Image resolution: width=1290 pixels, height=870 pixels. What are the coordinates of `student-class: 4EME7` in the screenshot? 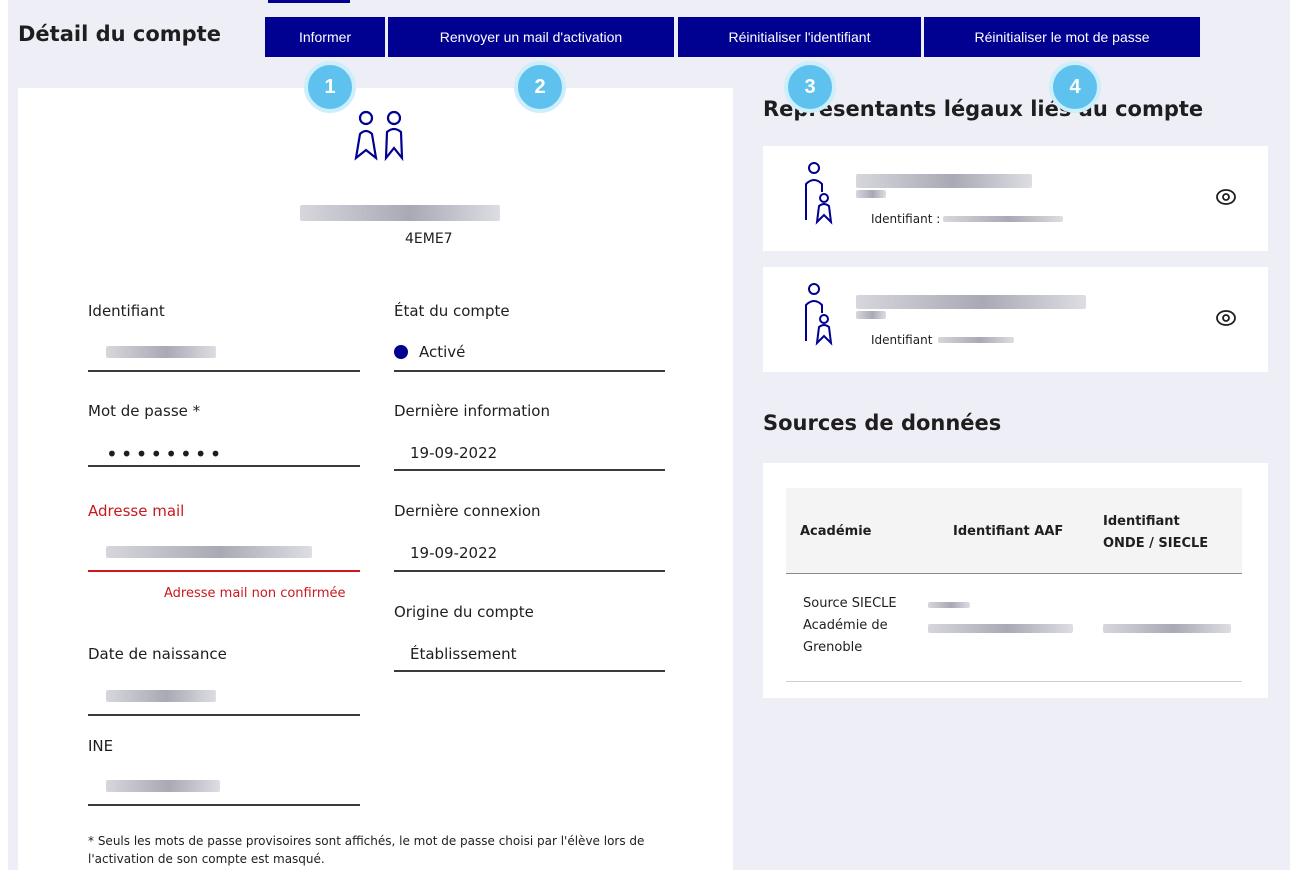 It's located at (429, 239).